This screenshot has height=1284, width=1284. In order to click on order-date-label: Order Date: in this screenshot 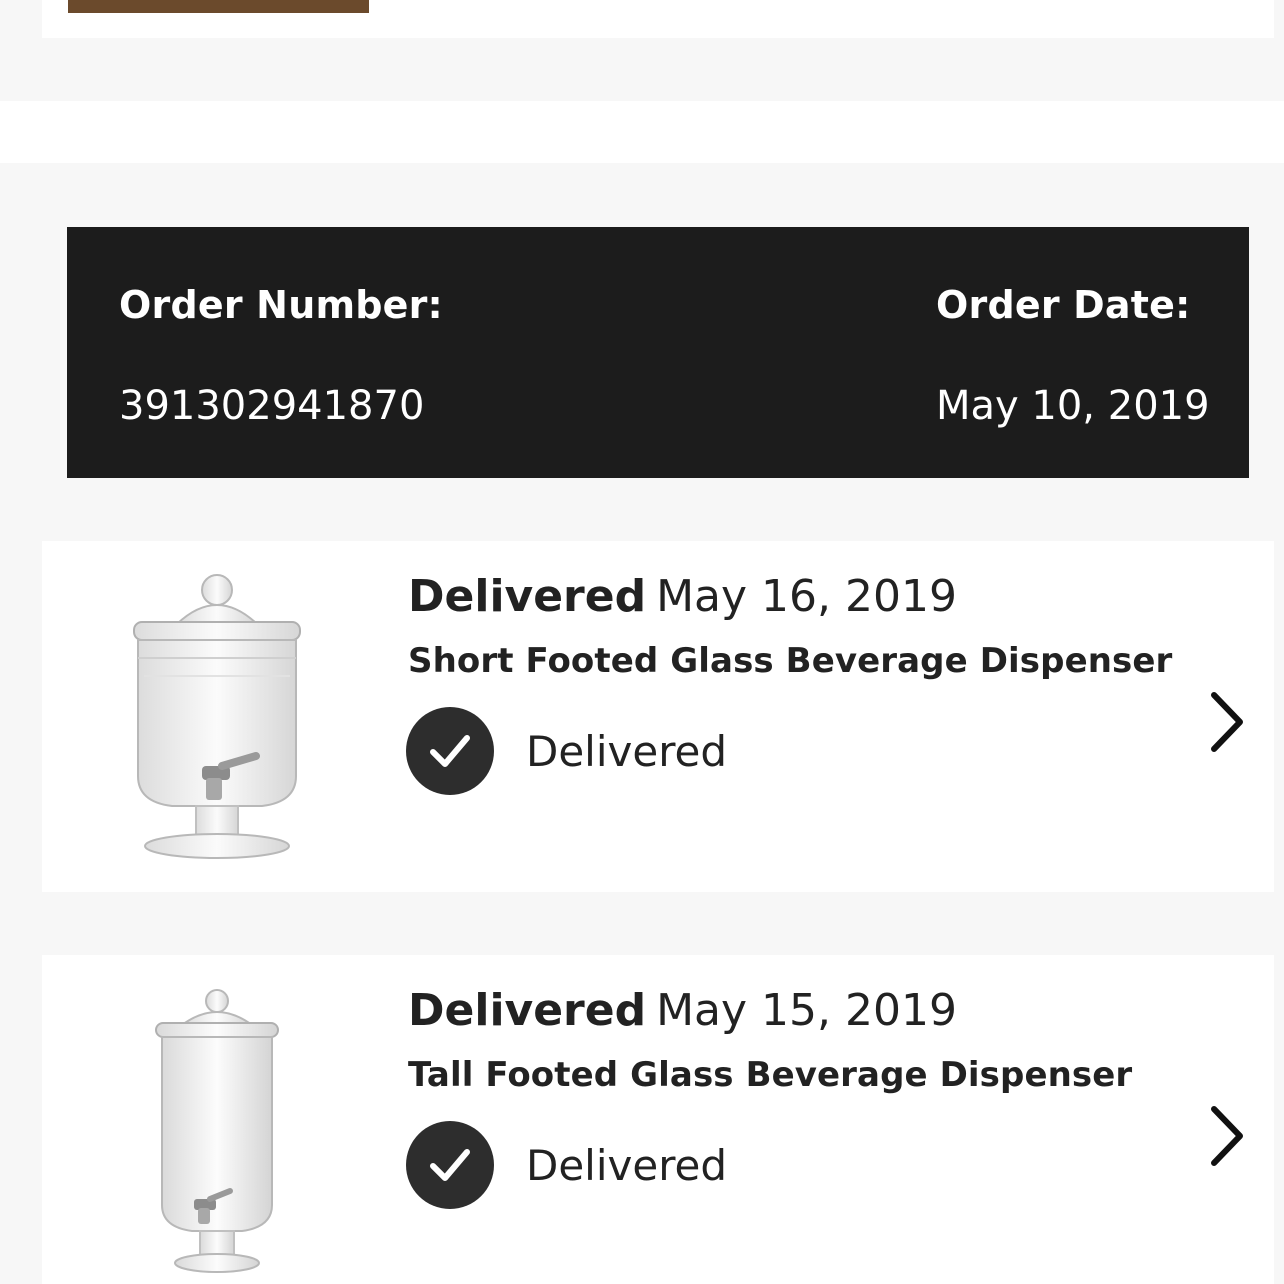, I will do `click(1063, 305)`.